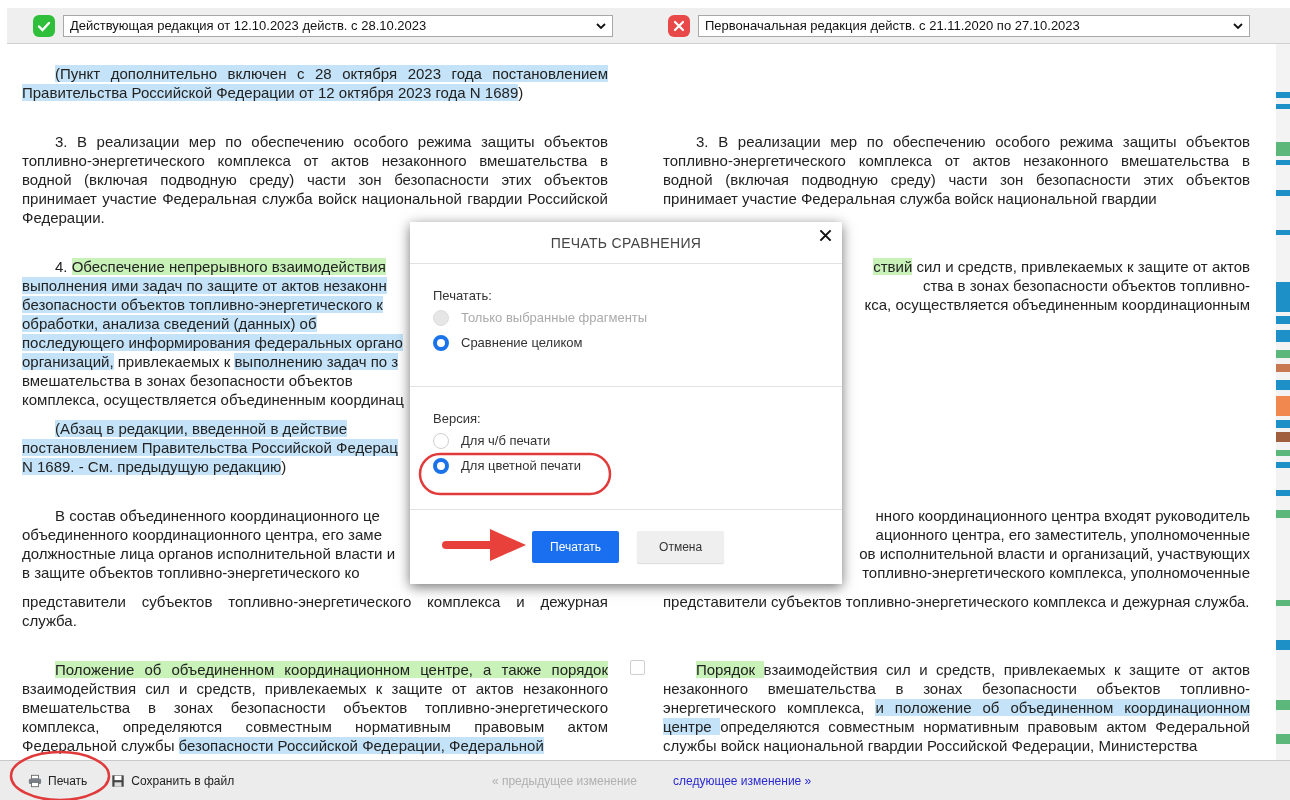  I want to click on text-line: в защите объектов топливно-энергетического ко, so click(191, 572).